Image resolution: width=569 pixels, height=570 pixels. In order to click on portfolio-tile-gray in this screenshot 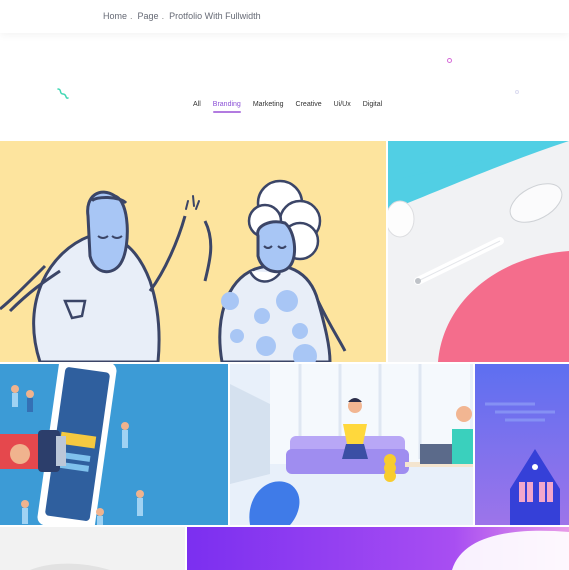, I will do `click(92, 548)`.